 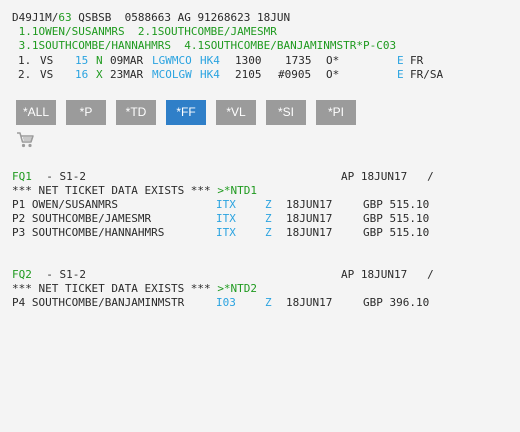 I want to click on net-ticket-line: *** NET TICKET DATA EXISTS *** >*NTD2, so click(x=134, y=289).